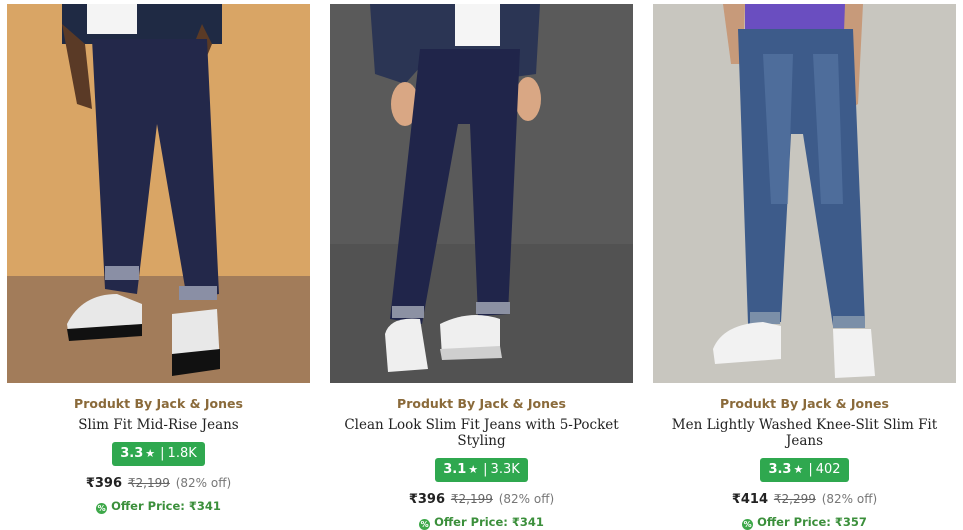 This screenshot has width=963, height=530. What do you see at coordinates (505, 469) in the screenshot?
I see `rating-count: 3.3K` at bounding box center [505, 469].